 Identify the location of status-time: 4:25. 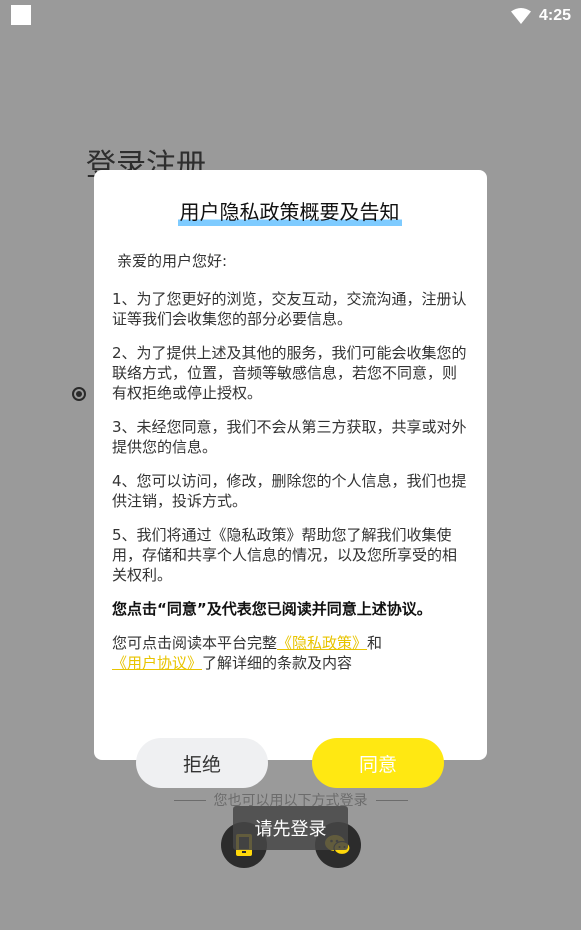
(554, 15).